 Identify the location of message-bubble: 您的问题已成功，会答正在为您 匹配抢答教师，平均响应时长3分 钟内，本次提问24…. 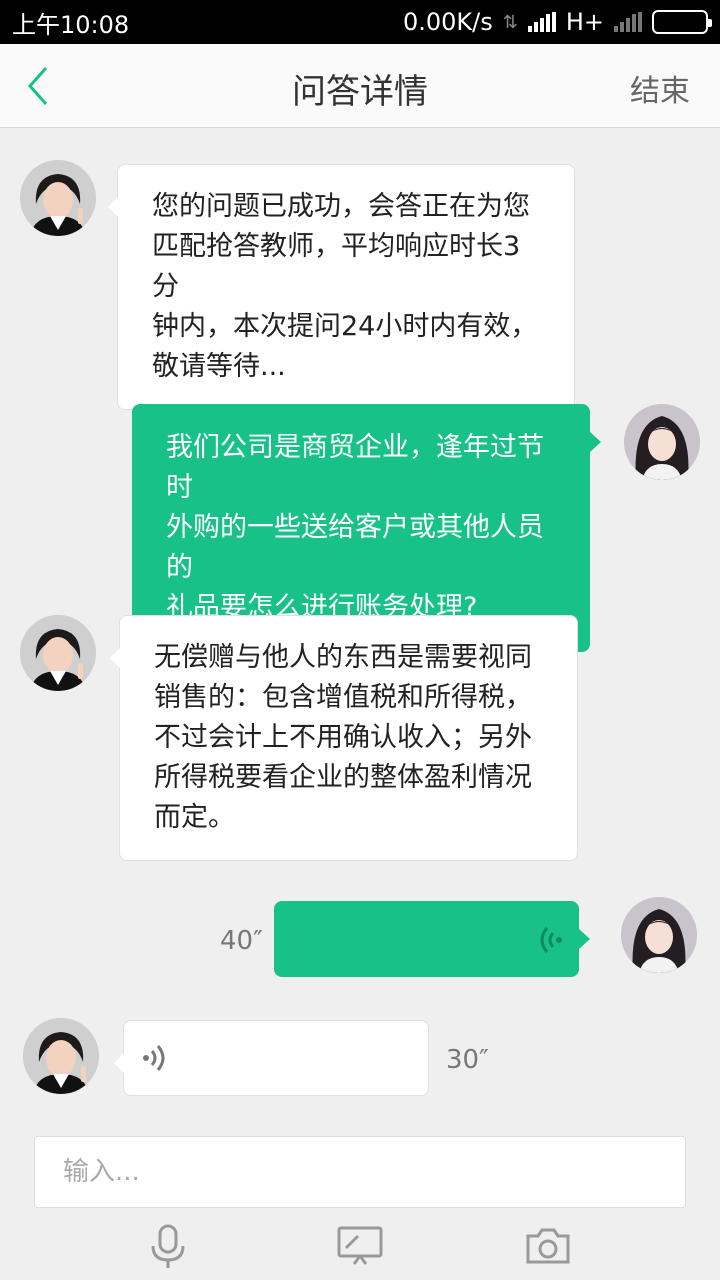
(341, 287).